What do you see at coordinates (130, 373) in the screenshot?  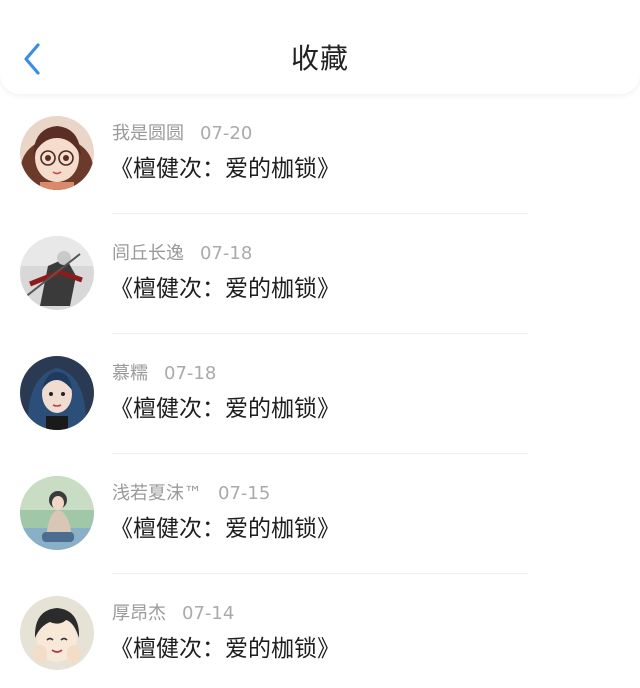 I see `user-name: 慕糯` at bounding box center [130, 373].